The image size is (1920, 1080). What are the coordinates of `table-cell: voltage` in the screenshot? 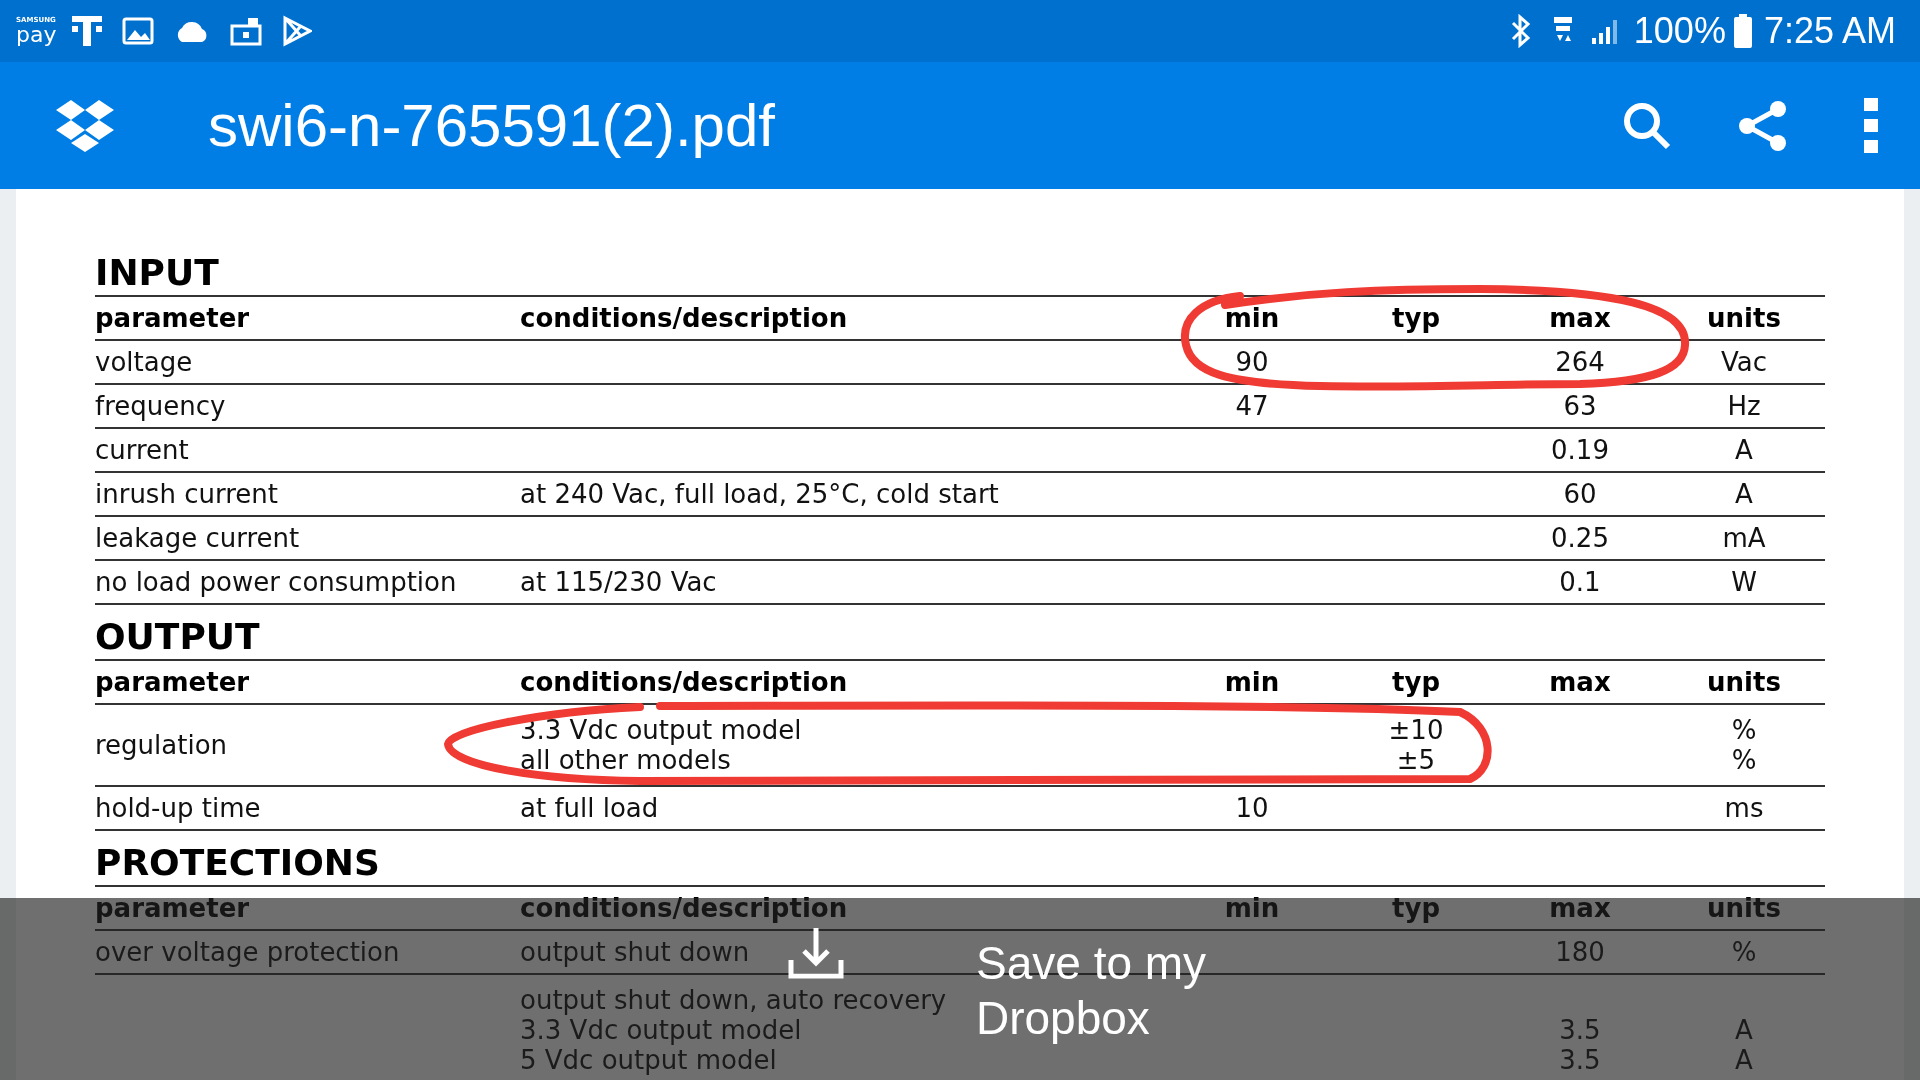 It's located at (144, 362).